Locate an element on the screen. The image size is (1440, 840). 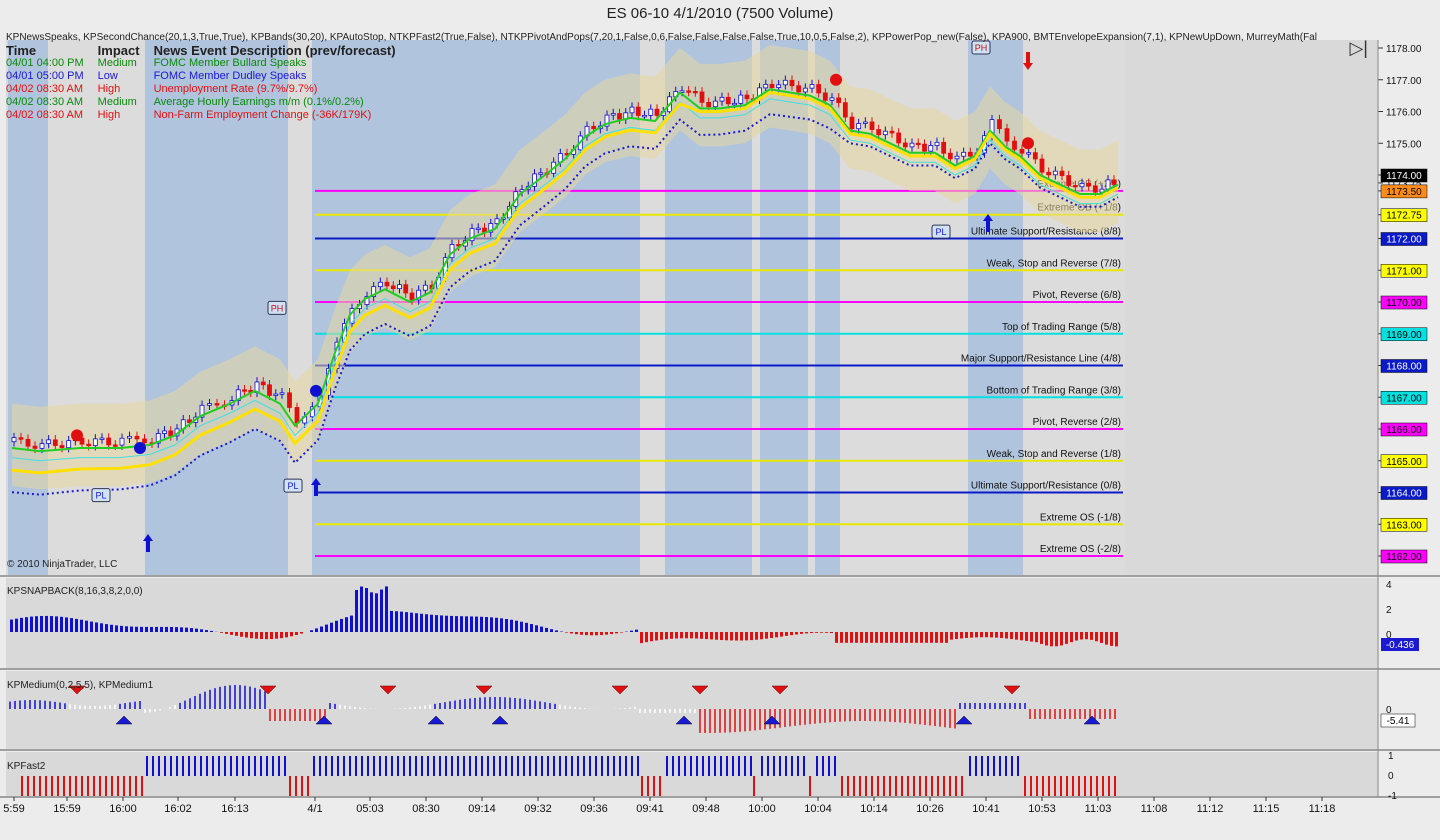
time-tick-label: 10:26 is located at coordinates (930, 809).